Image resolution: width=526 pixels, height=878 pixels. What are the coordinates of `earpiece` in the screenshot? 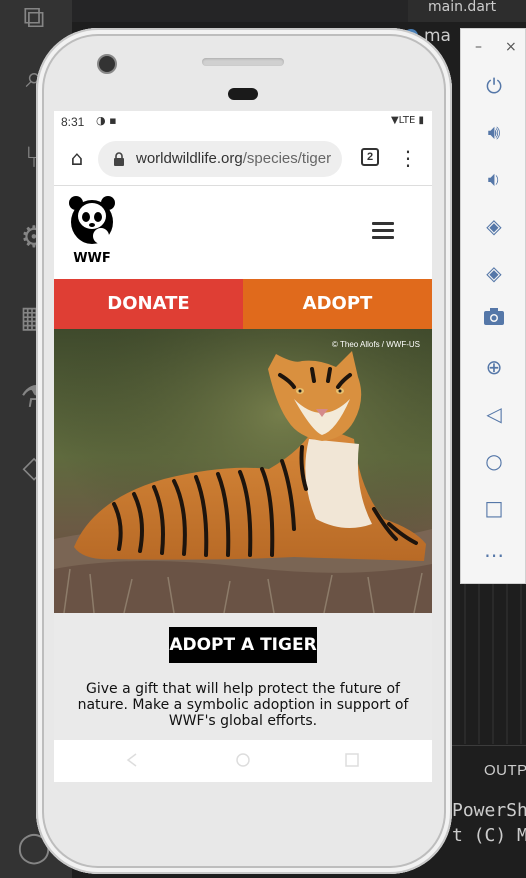 It's located at (243, 62).